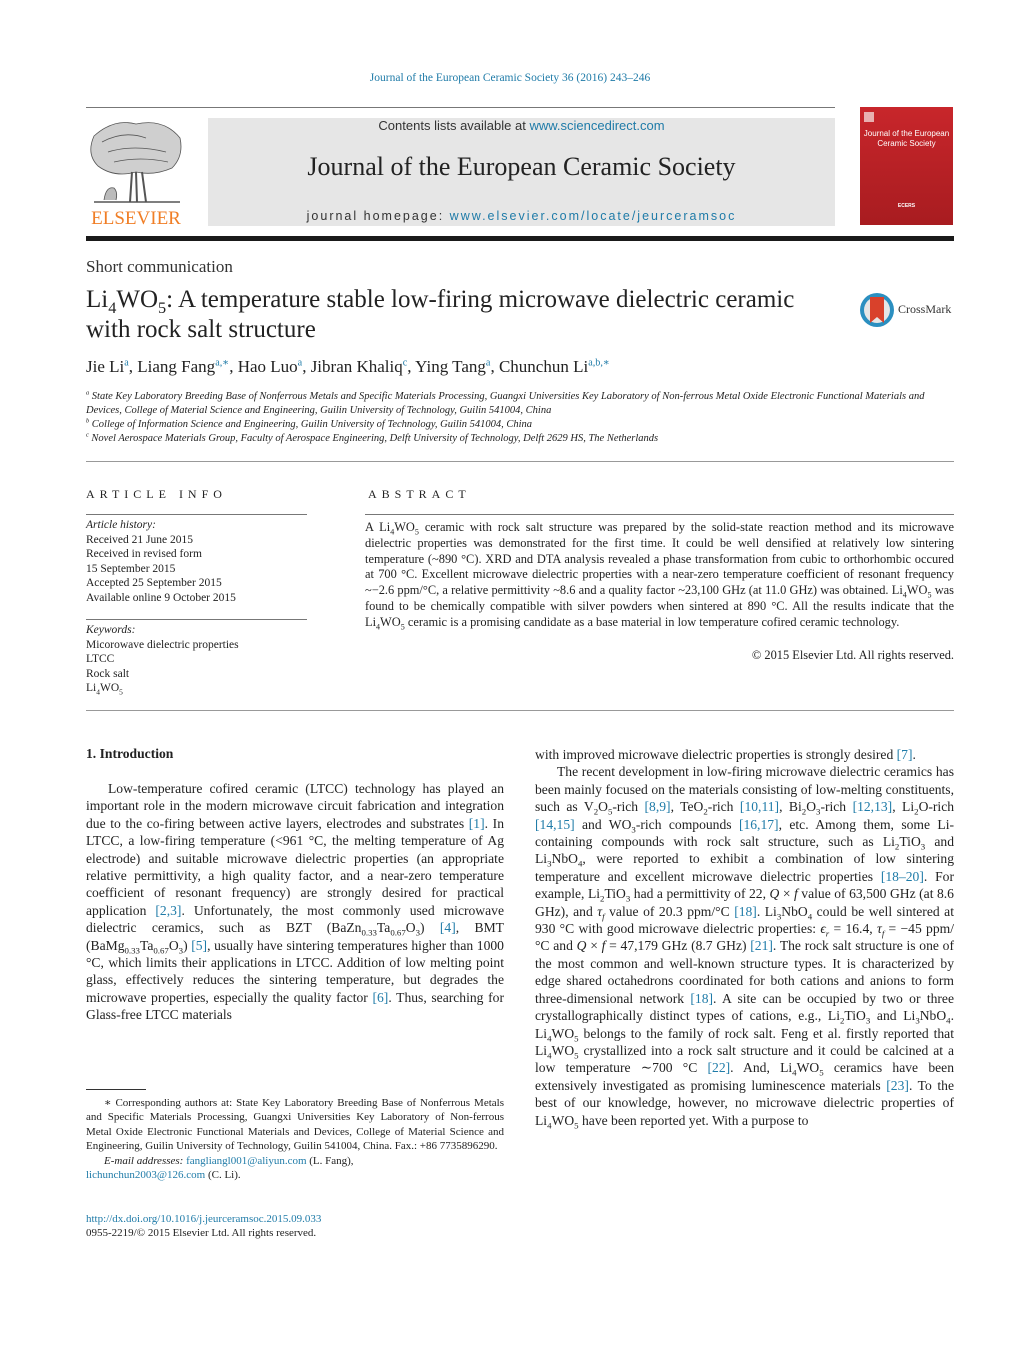 This screenshot has height=1351, width=1020. I want to click on author: Ying Tanga, so click(452, 366).